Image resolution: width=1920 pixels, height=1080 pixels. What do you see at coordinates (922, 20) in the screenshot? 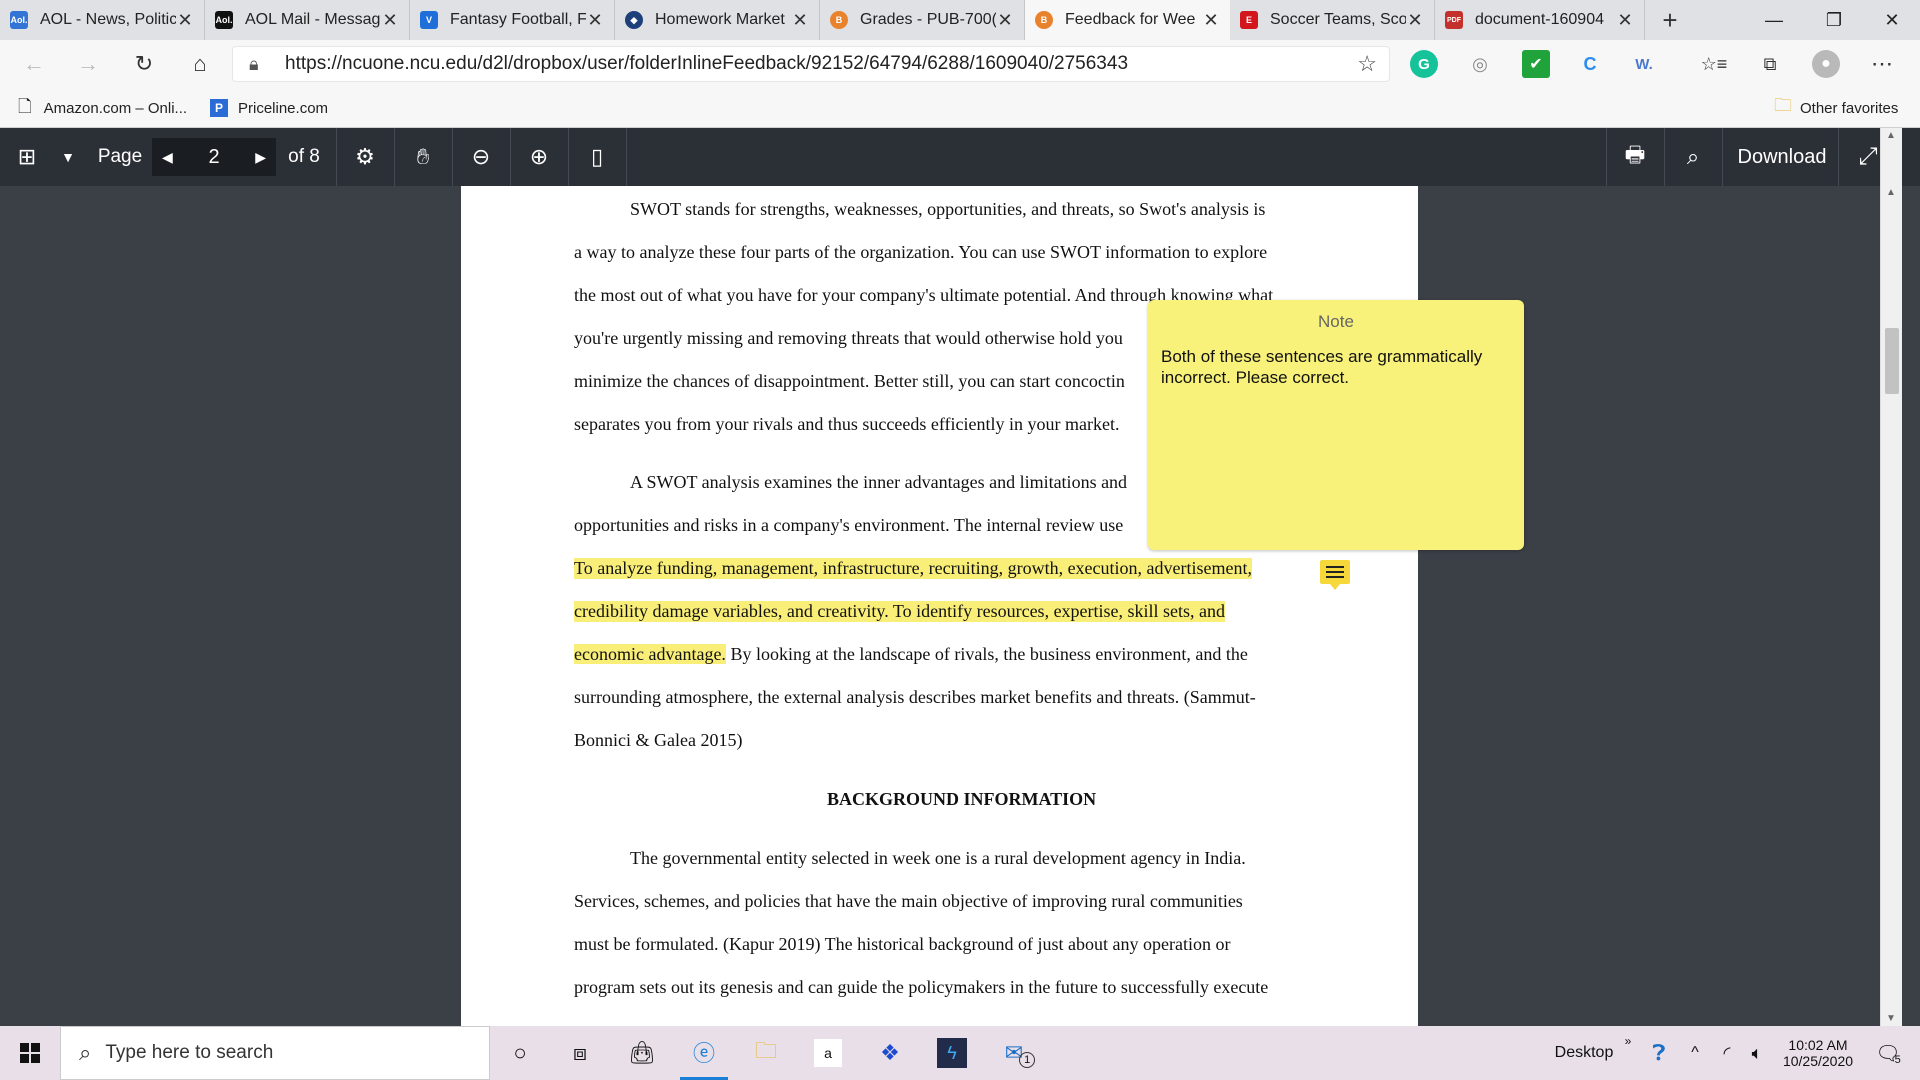
I see `tab-grades: B Grades - PUB-700(✕` at bounding box center [922, 20].